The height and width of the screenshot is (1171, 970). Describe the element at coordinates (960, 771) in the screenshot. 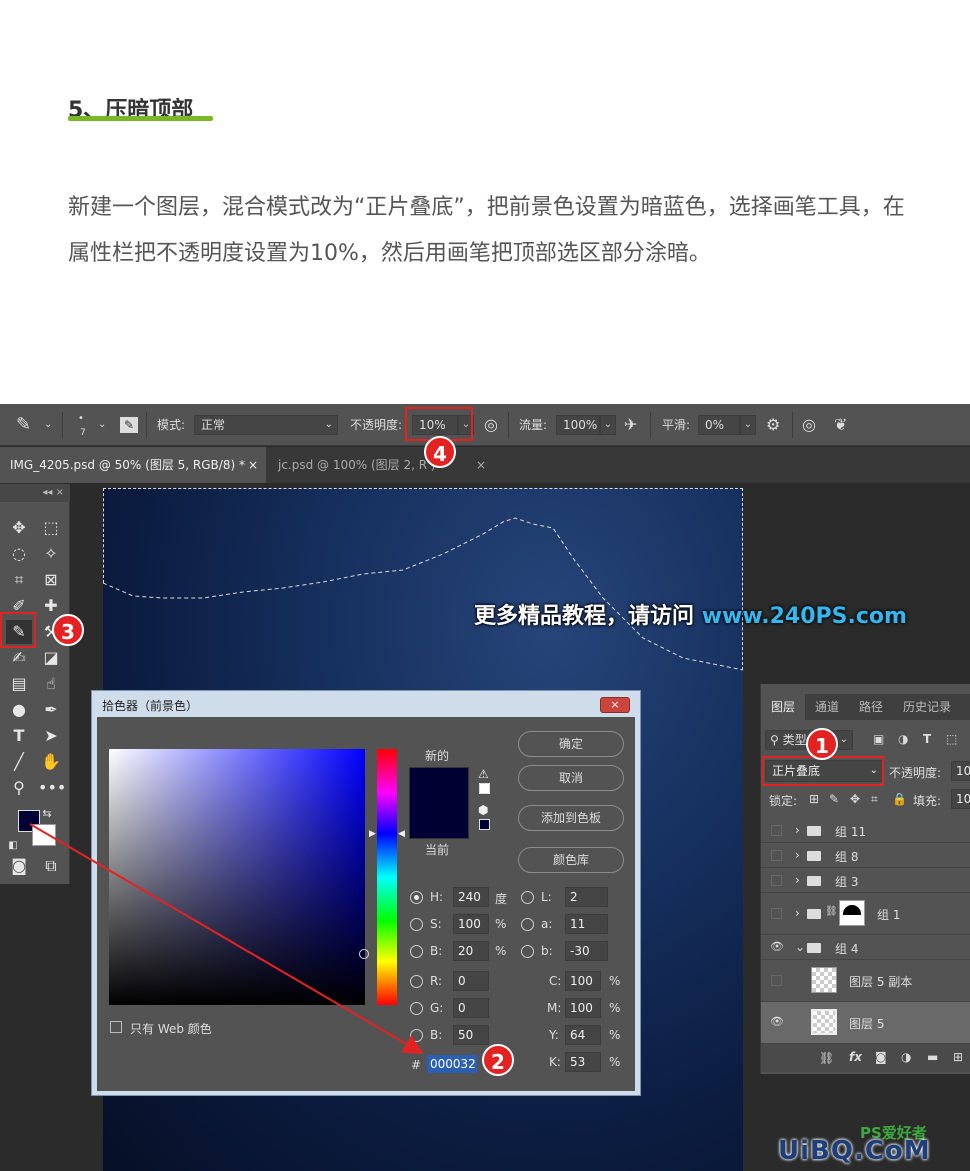

I see `layer-opacity-input: 100` at that location.